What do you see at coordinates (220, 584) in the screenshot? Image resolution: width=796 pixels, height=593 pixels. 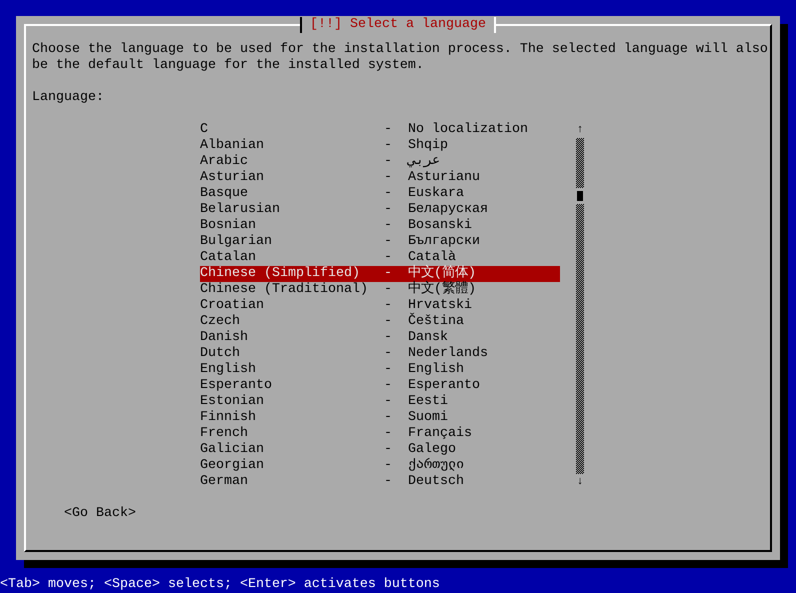 I see `status-bar-text: <Tab> moves; <Space> selects; <Enter> activates buttons` at bounding box center [220, 584].